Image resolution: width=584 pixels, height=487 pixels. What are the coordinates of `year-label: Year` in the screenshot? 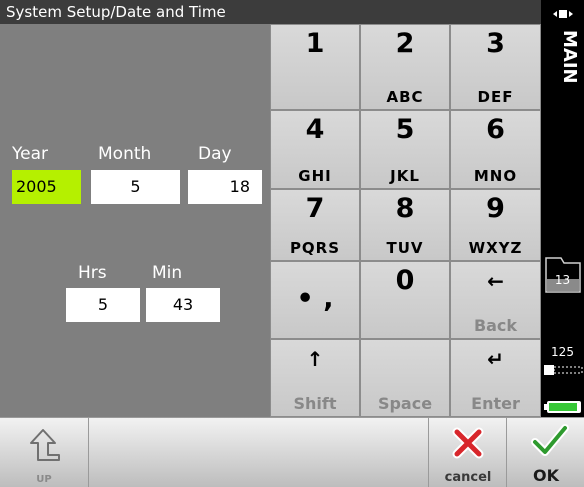 It's located at (30, 154).